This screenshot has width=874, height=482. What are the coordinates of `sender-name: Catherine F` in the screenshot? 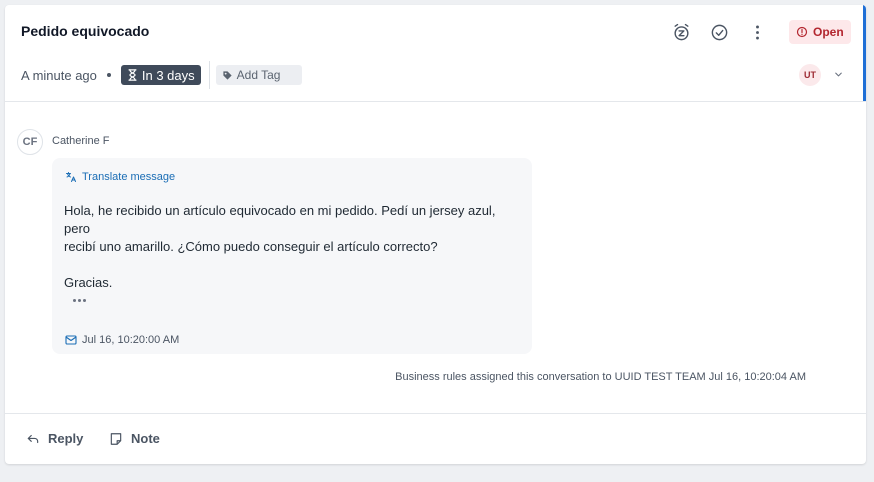 It's located at (81, 141).